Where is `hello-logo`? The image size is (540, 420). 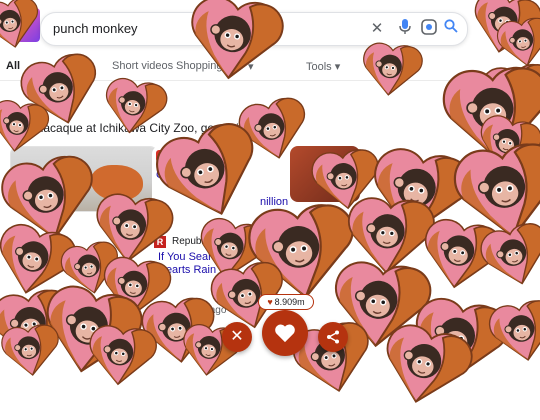 hello-logo is located at coordinates (161, 333).